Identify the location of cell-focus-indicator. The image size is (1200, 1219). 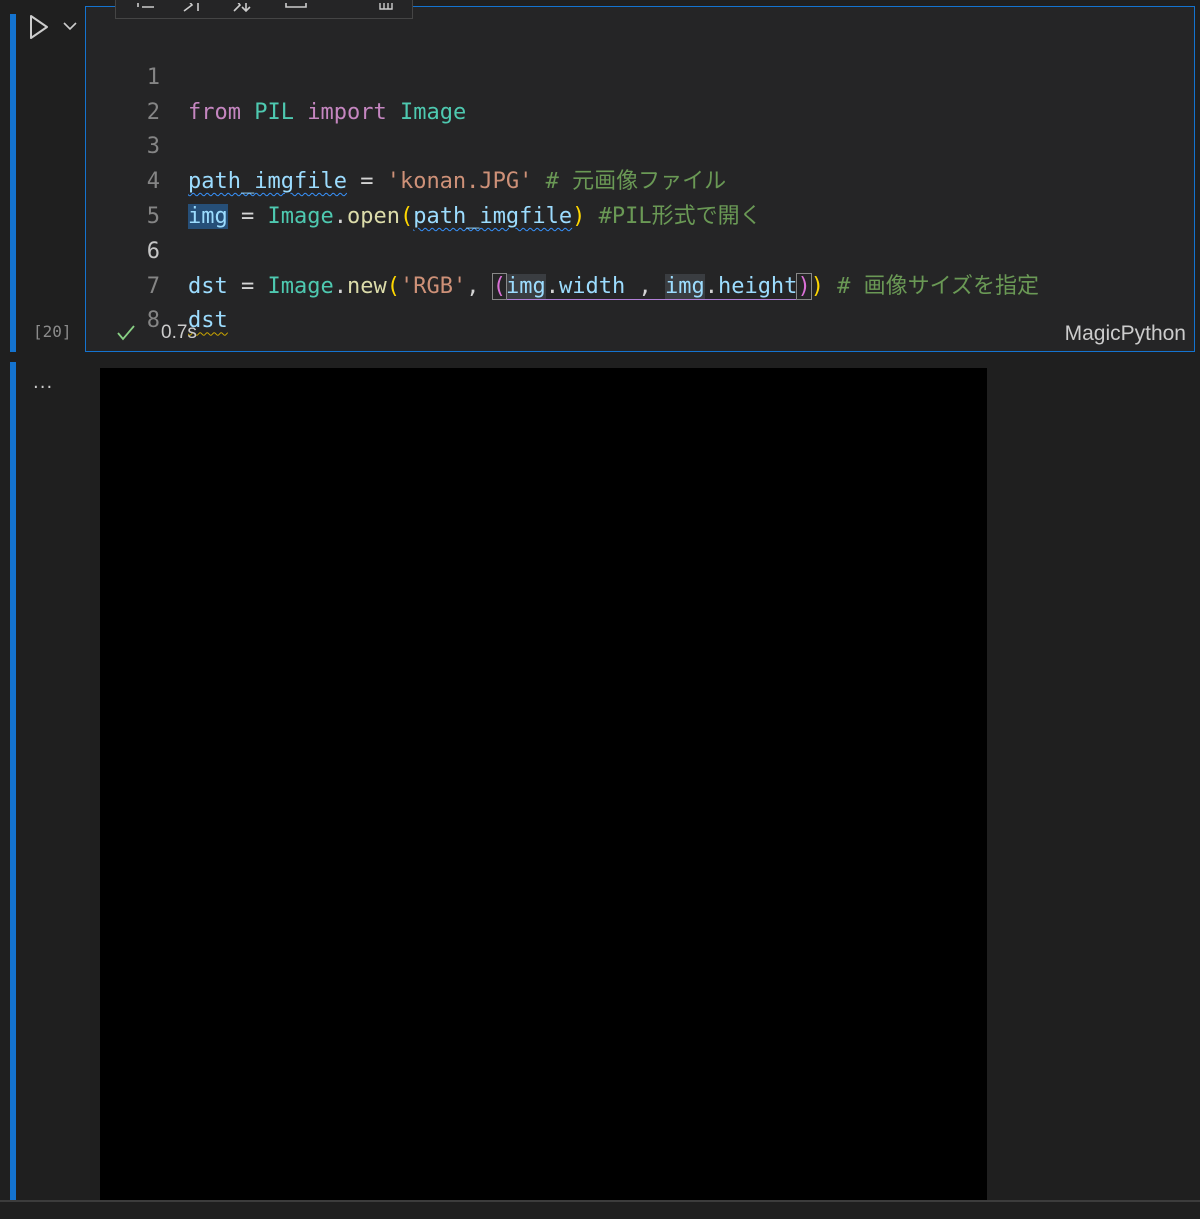
(13, 183).